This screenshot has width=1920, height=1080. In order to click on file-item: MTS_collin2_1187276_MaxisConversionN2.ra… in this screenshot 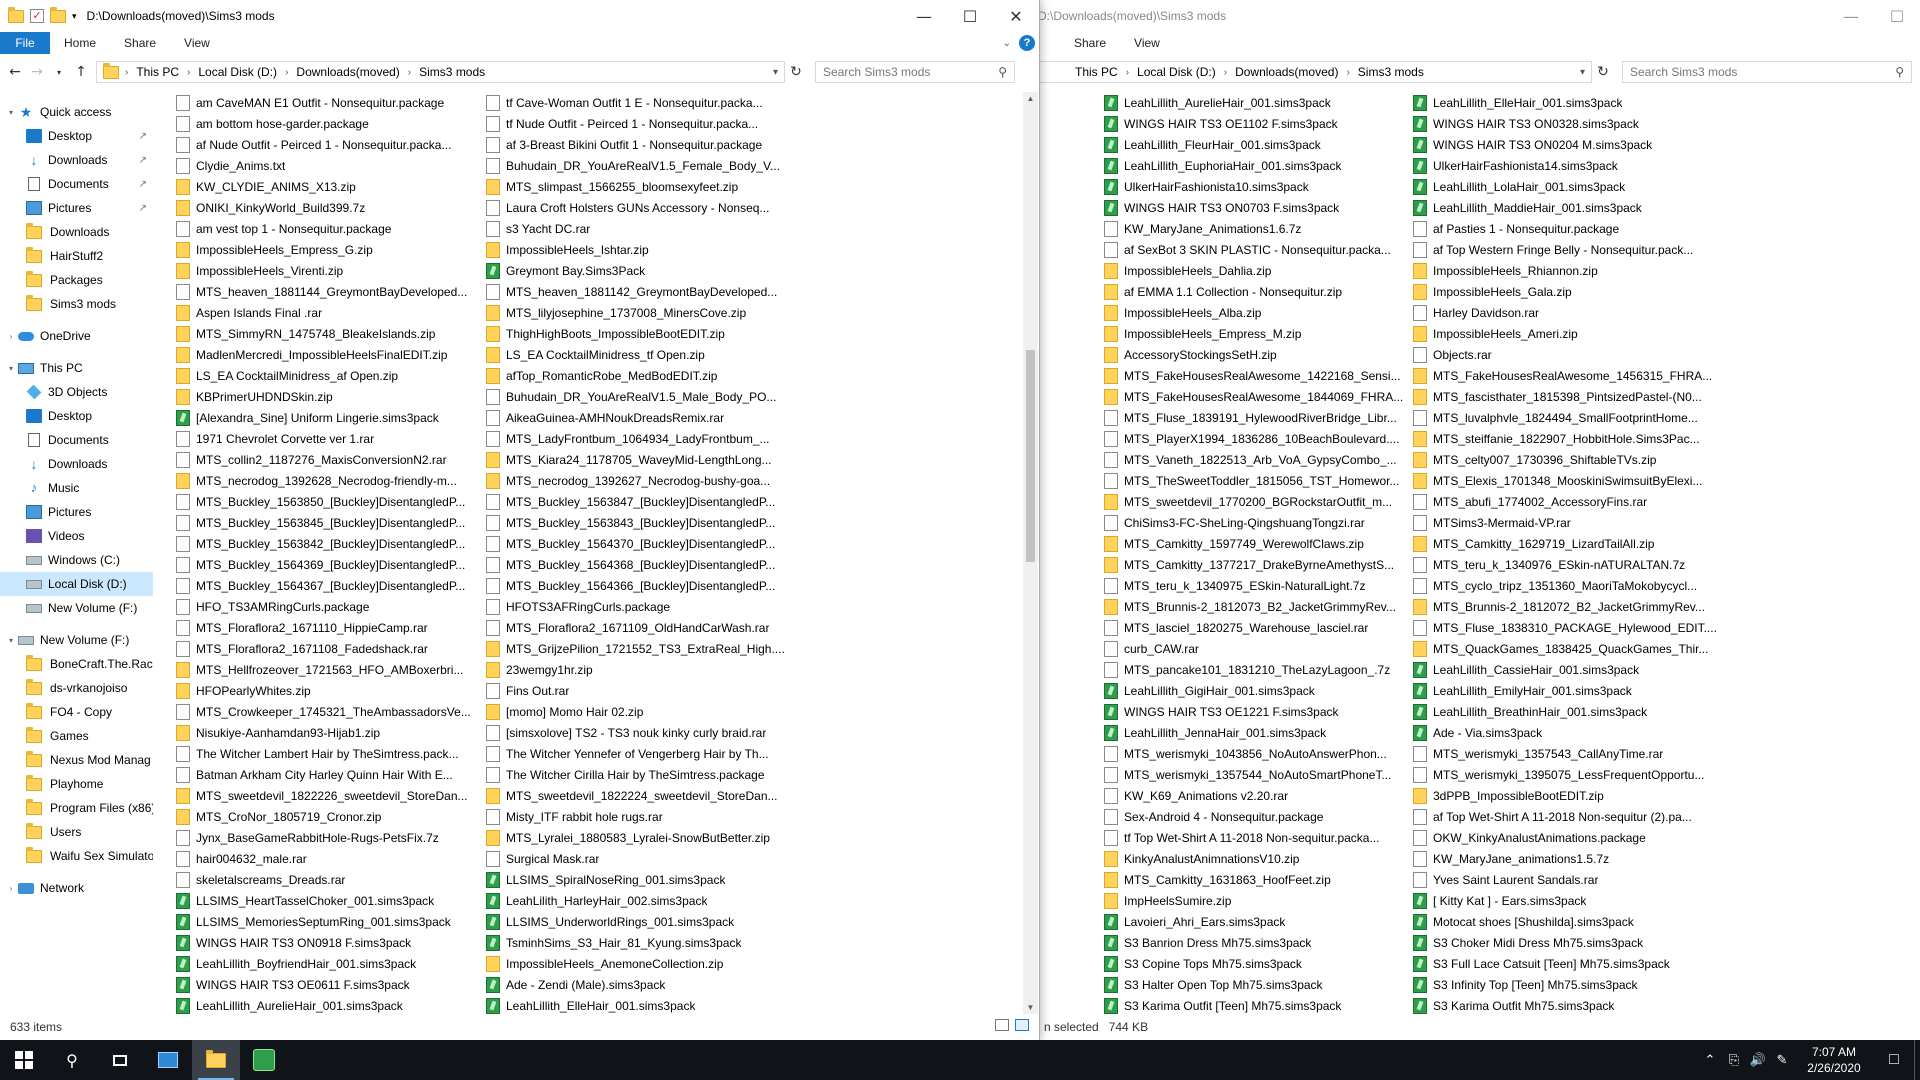, I will do `click(324, 459)`.